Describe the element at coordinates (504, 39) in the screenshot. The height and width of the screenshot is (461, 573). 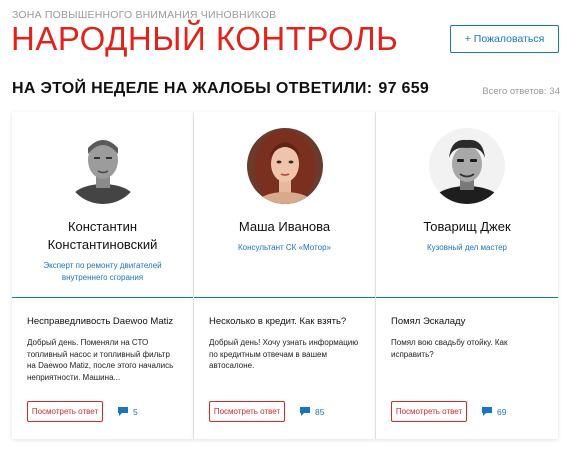
I see `complain-button: + Пожаловаться` at that location.